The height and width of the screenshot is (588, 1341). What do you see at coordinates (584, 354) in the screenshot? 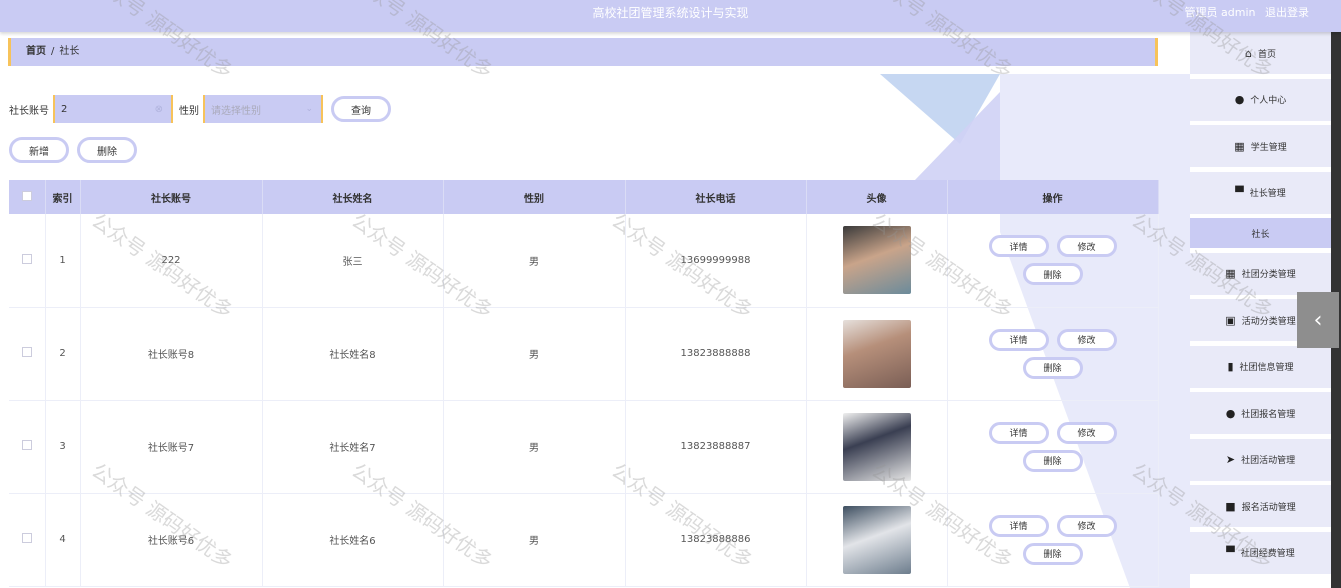
I see `table-row: 2 社长账号8 社长姓名8 男 13823888888 详情 修改 删除` at bounding box center [584, 354].